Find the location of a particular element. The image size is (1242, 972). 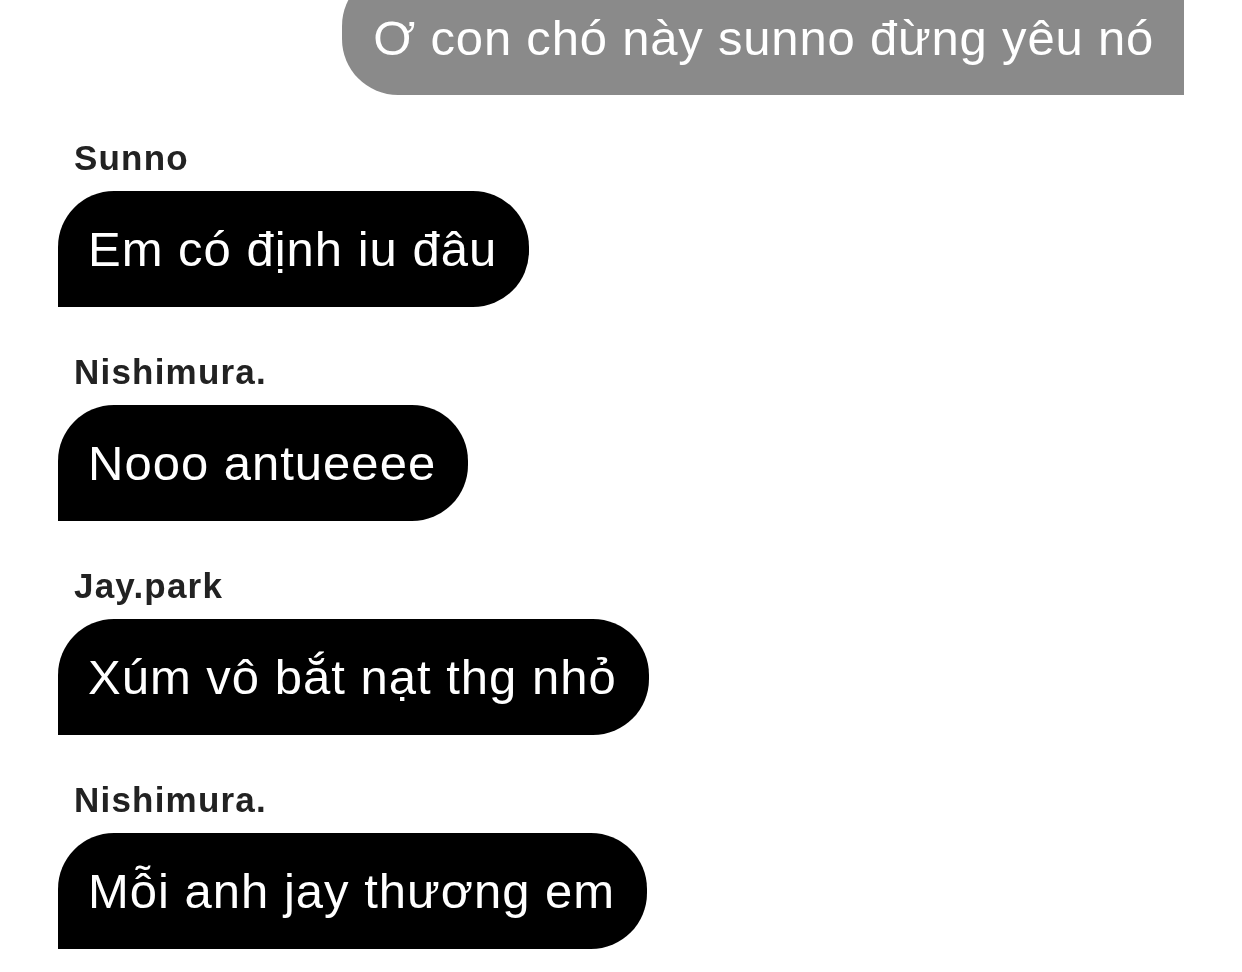

sender-name: Jay.park is located at coordinates (149, 586).